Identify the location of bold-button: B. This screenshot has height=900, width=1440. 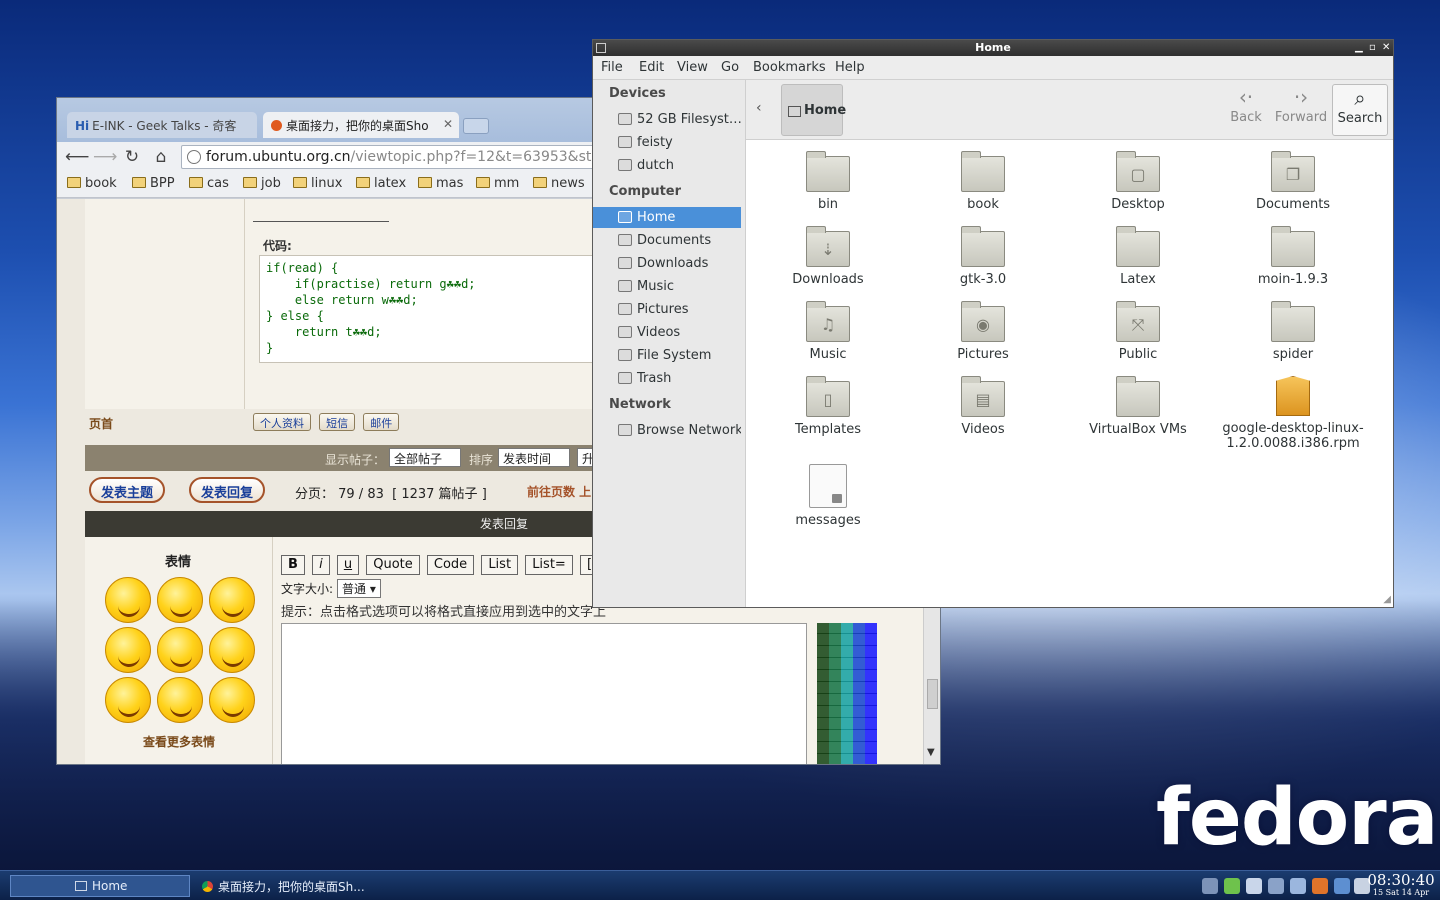
(293, 565).